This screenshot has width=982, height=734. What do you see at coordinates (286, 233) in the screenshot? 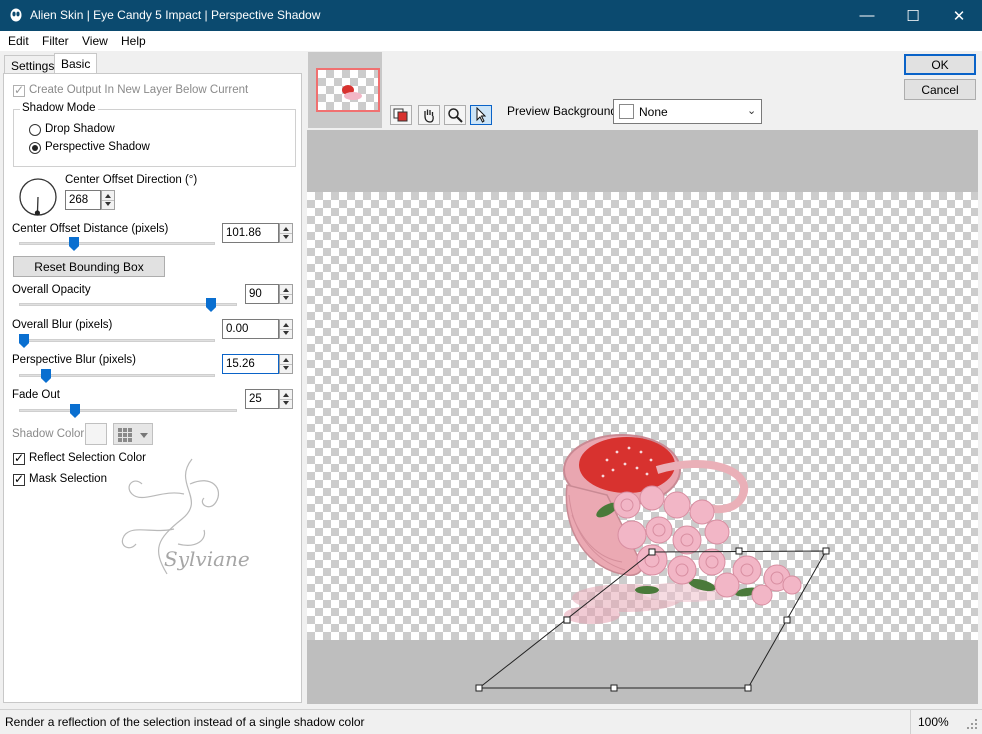
I see `center-offset-distance-spinner` at bounding box center [286, 233].